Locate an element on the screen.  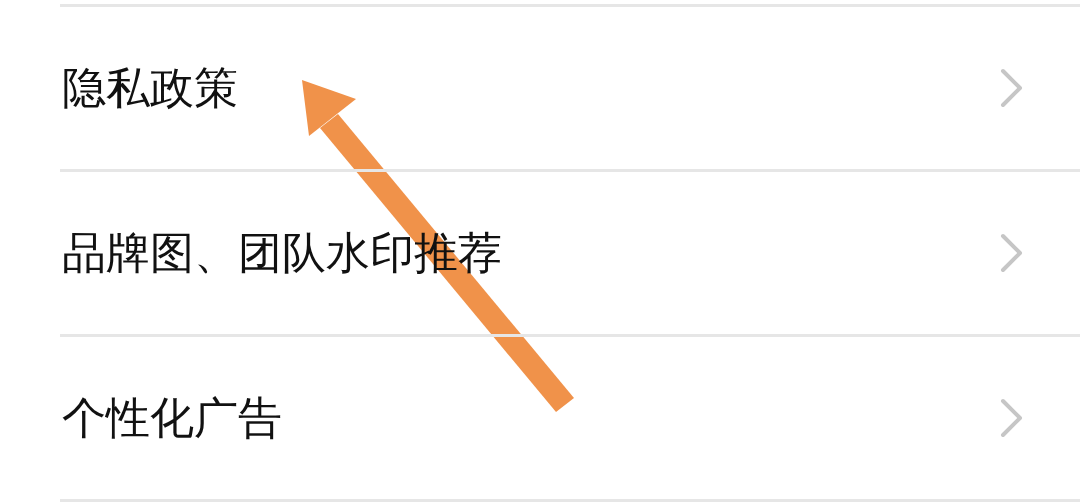
row-label: 隐私政策 is located at coordinates (150, 87).